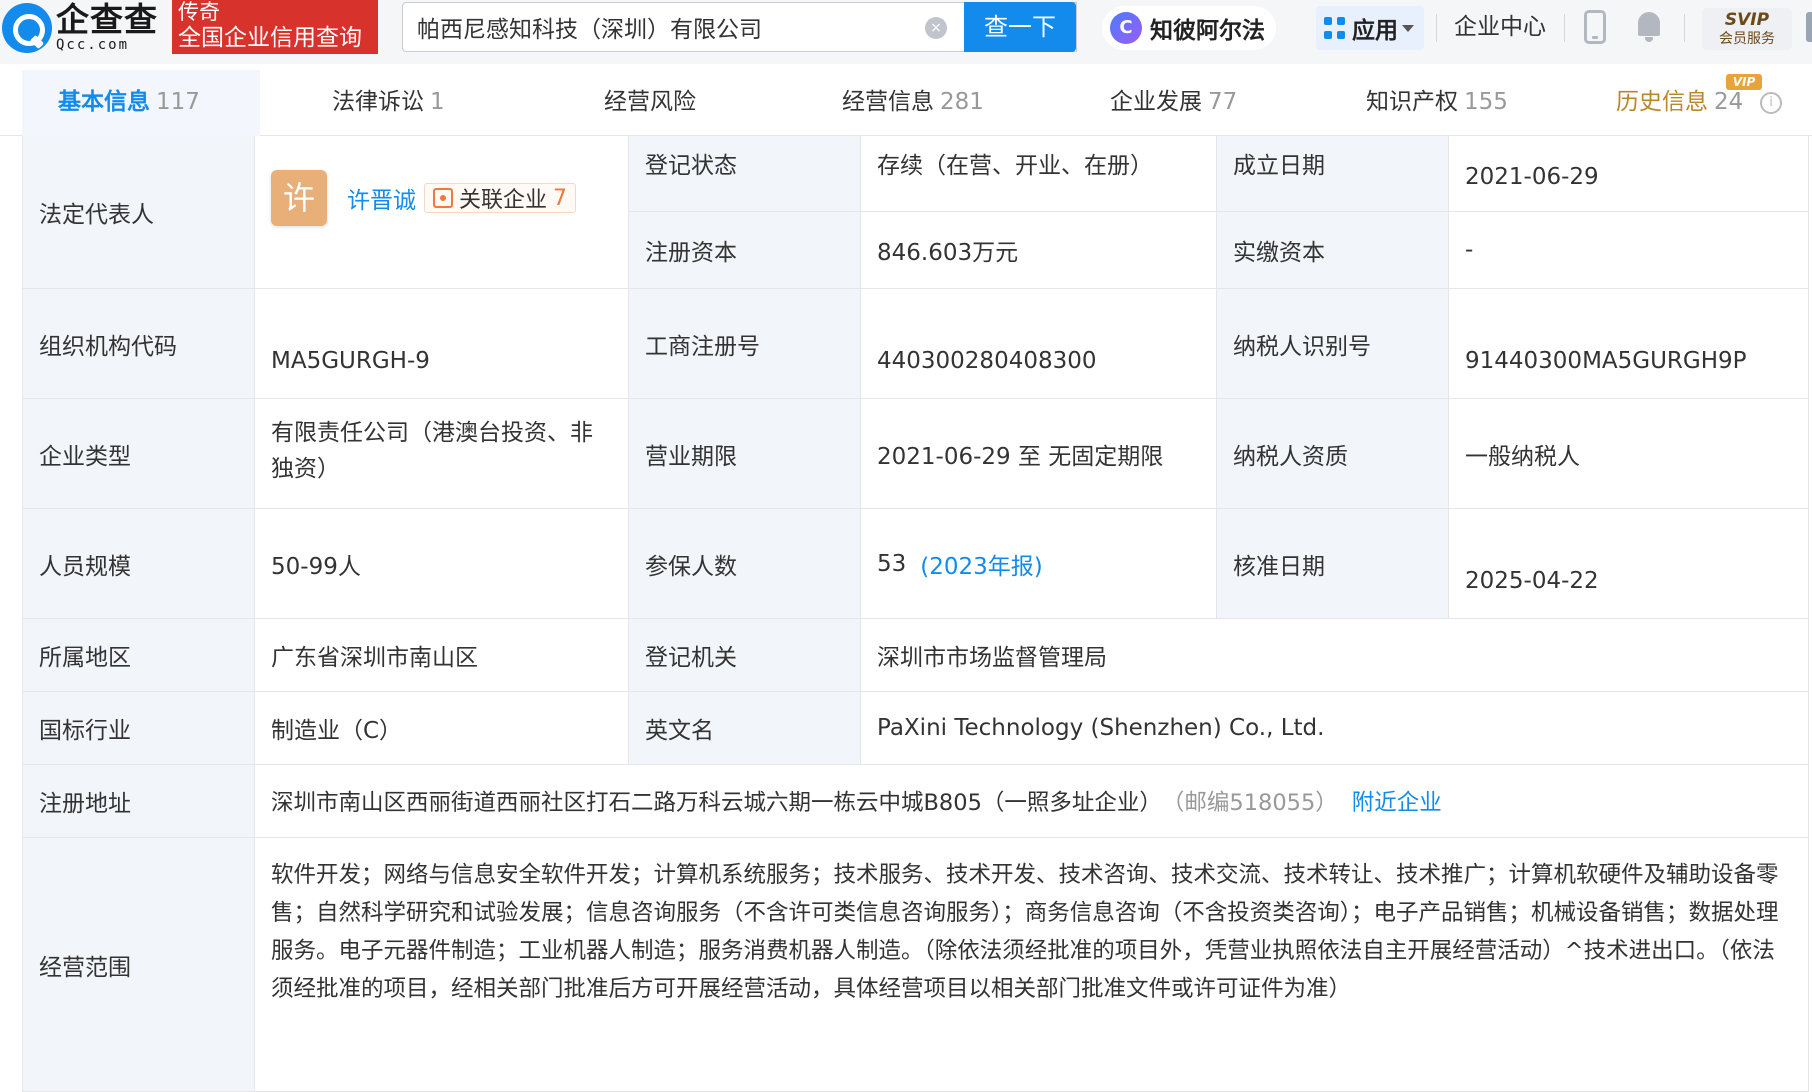  What do you see at coordinates (139, 655) in the screenshot?
I see `region-label: 所属地区` at bounding box center [139, 655].